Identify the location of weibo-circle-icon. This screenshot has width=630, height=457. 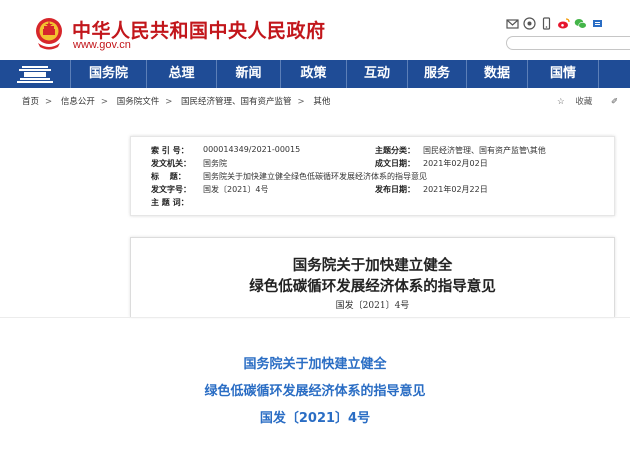
(529, 23).